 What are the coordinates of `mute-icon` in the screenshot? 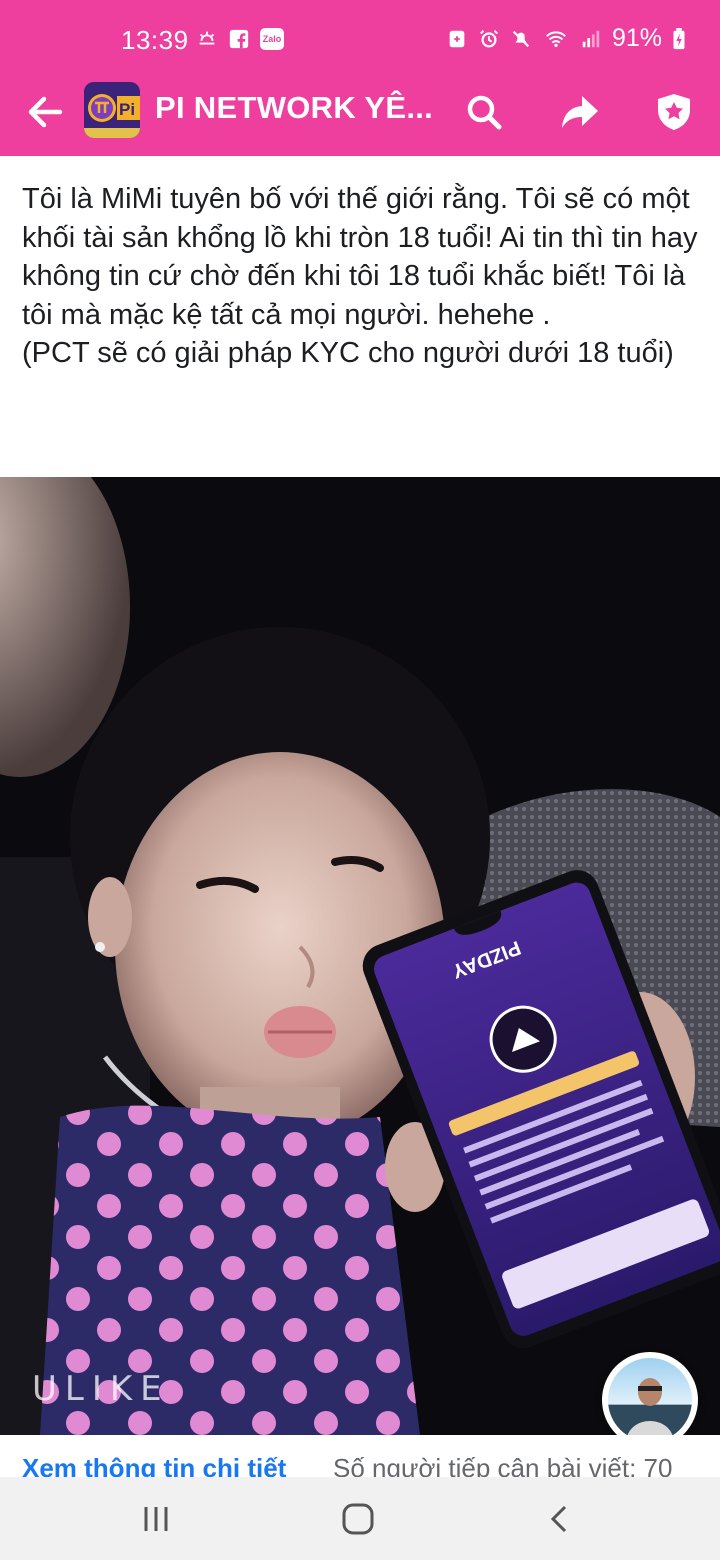 It's located at (521, 38).